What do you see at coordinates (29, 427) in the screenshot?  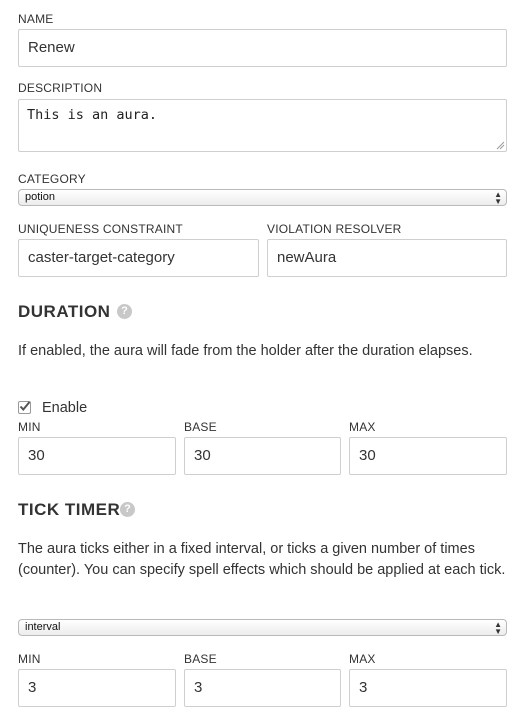 I see `duration-min-label: MIN` at bounding box center [29, 427].